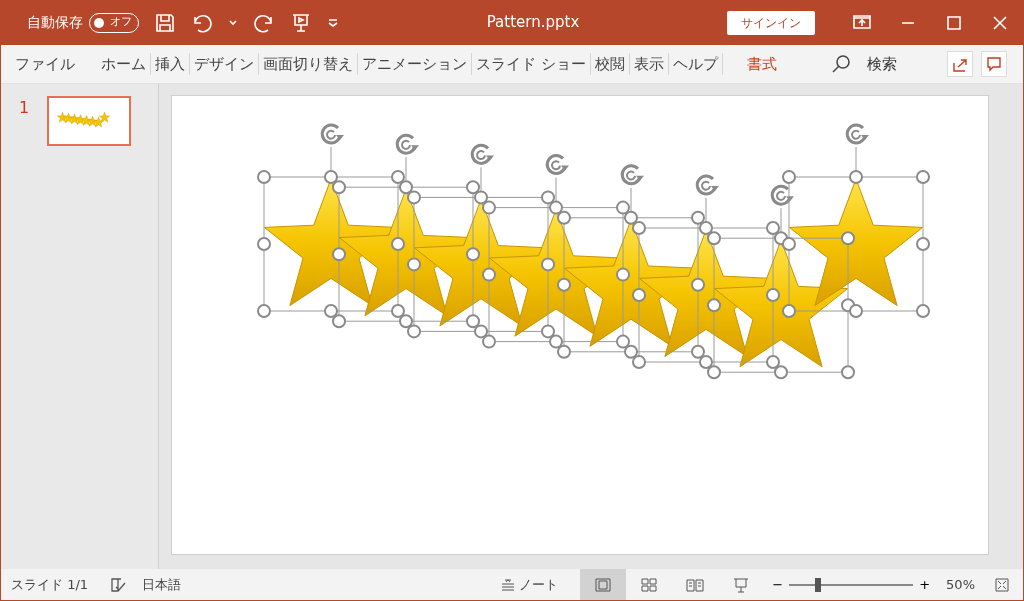 The image size is (1024, 601). What do you see at coordinates (170, 64) in the screenshot?
I see `ribbon-tab: 挿入` at bounding box center [170, 64].